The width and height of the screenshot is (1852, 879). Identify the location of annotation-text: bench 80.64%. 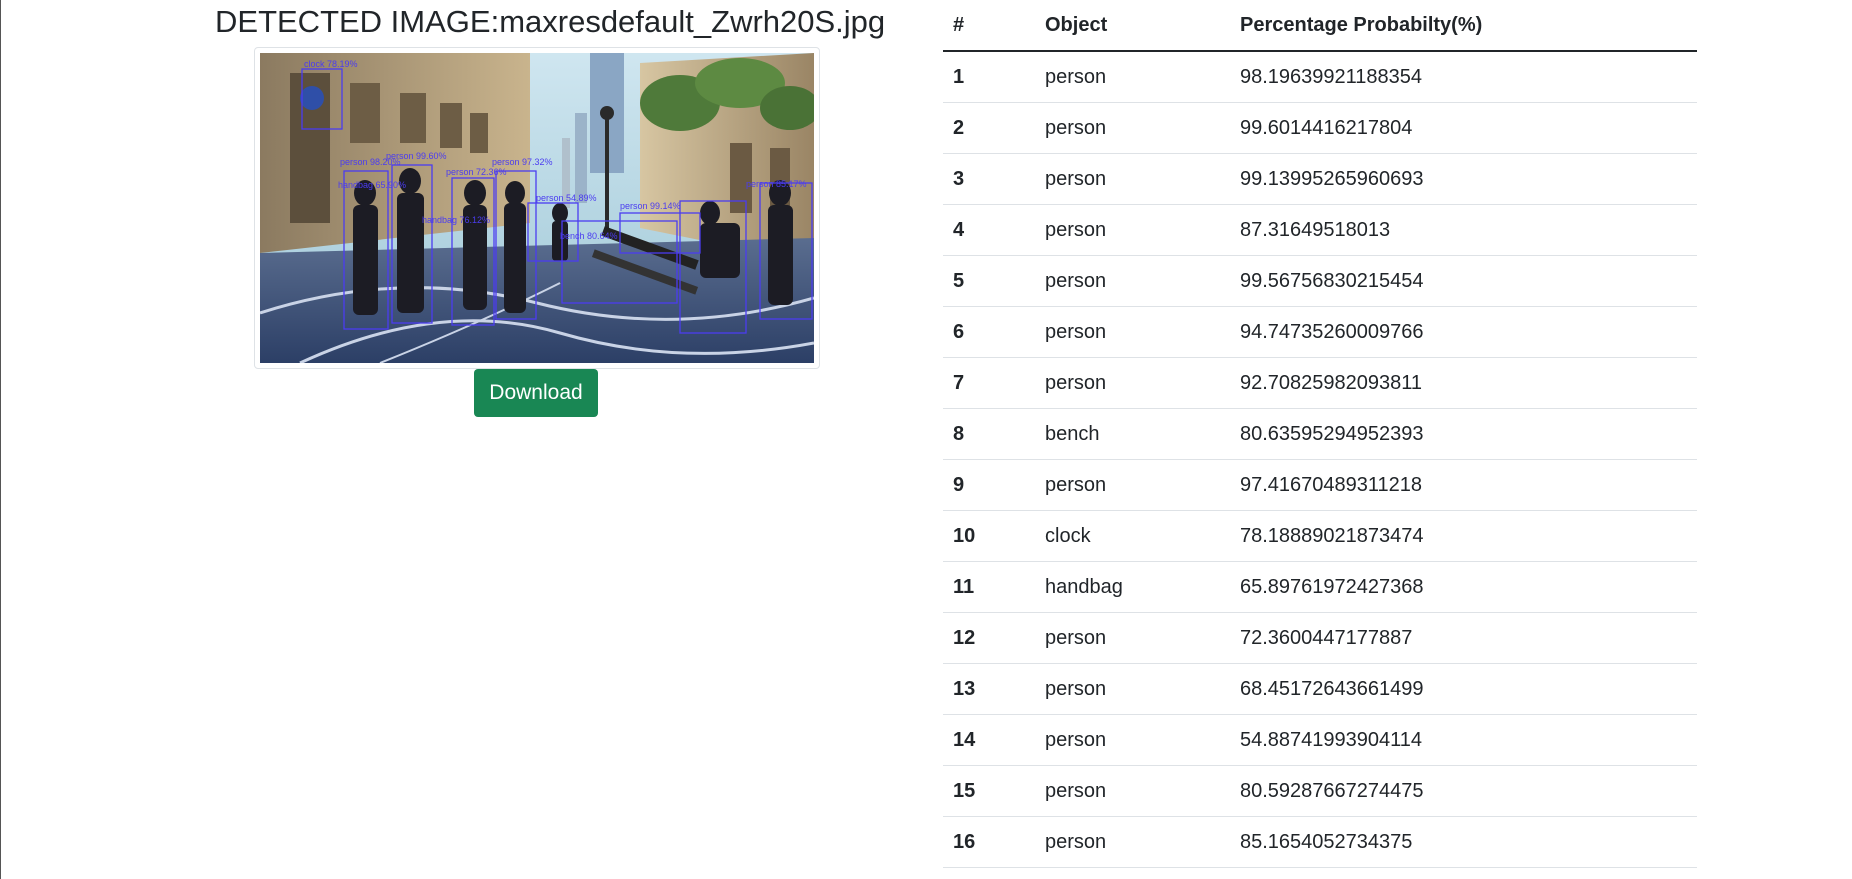
(589, 236).